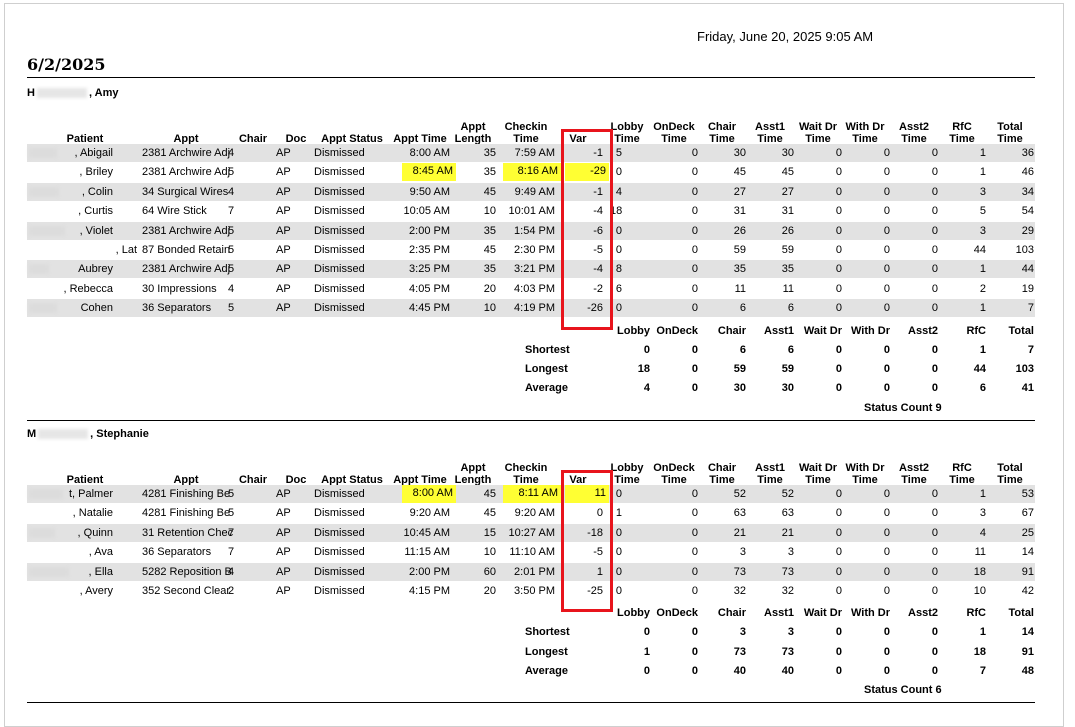 This screenshot has width=1075, height=727. I want to click on cell-total: 44, so click(1027, 269).